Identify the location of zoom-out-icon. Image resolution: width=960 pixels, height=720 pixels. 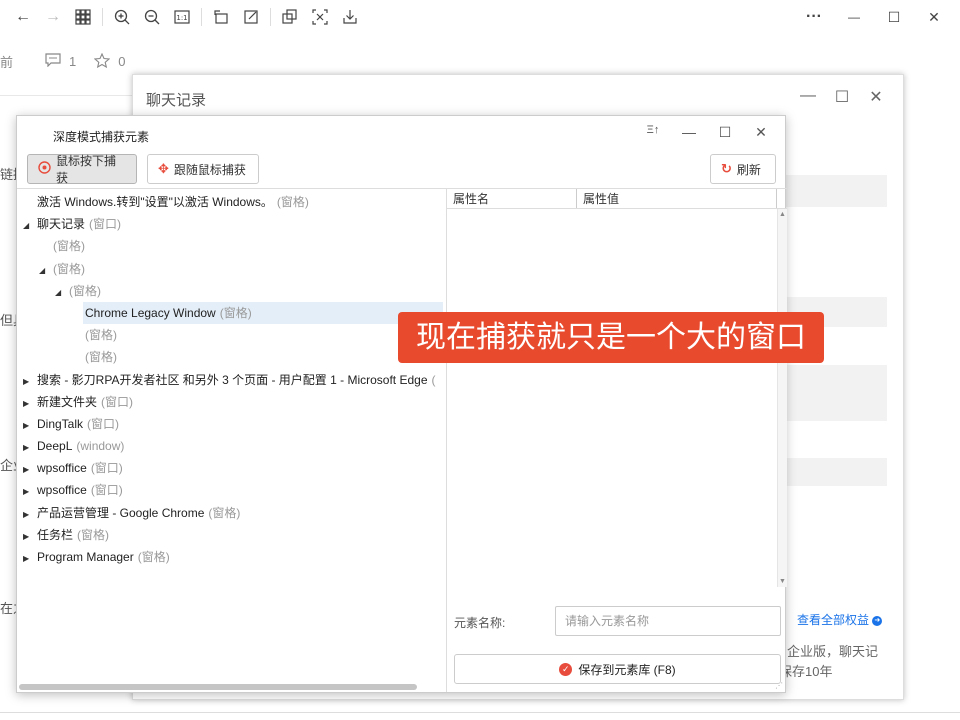
(152, 17).